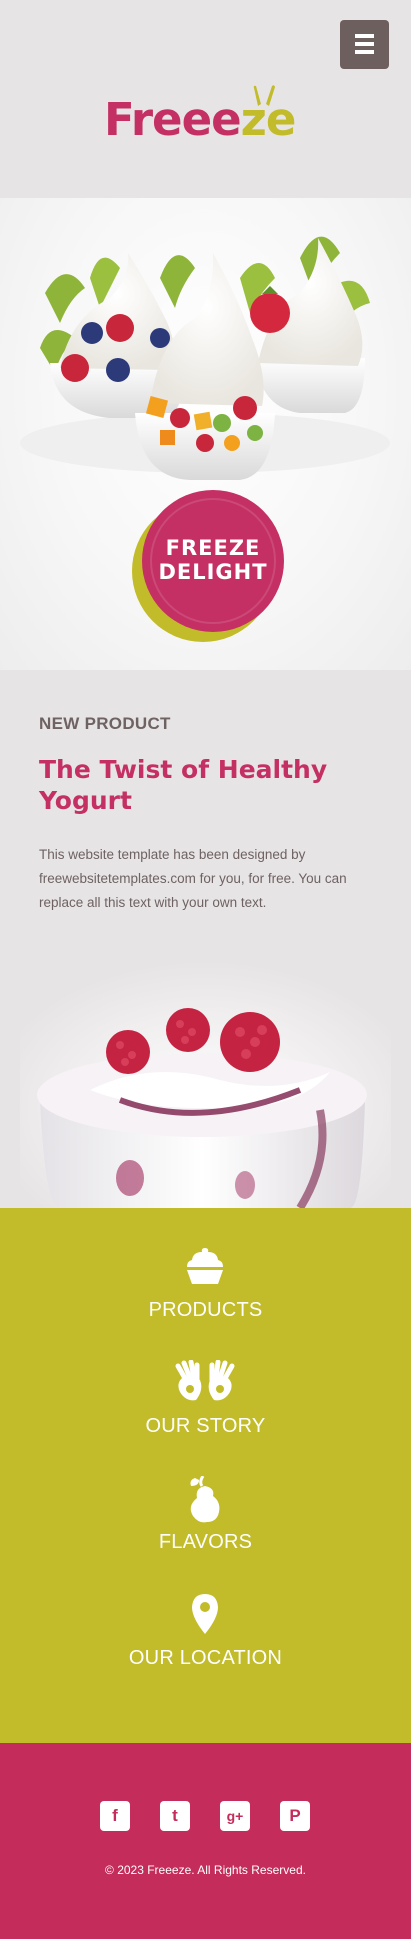 Image resolution: width=411 pixels, height=1939 pixels. What do you see at coordinates (183, 785) in the screenshot?
I see `product-headline: The Twist of Healthy Yogurt` at bounding box center [183, 785].